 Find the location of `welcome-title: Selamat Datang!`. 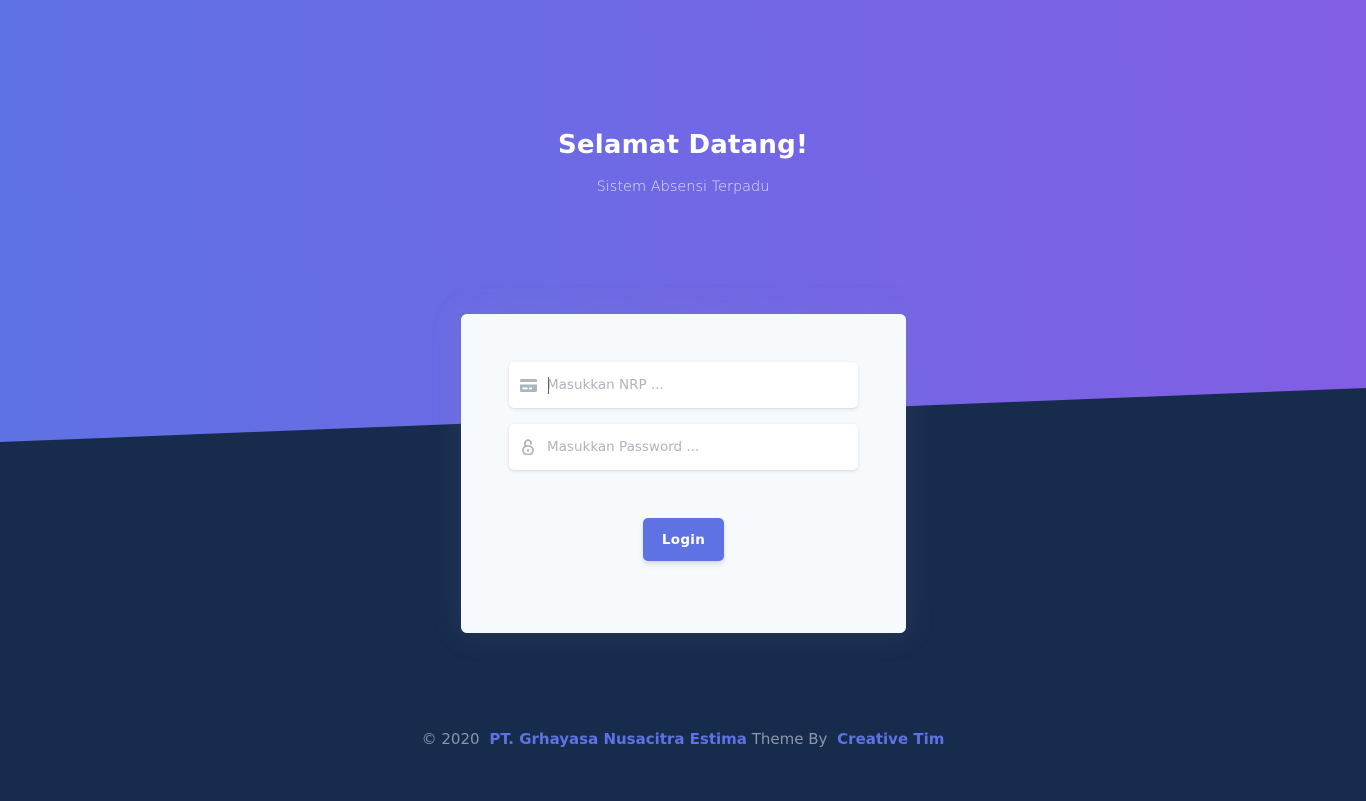

welcome-title: Selamat Datang! is located at coordinates (682, 145).